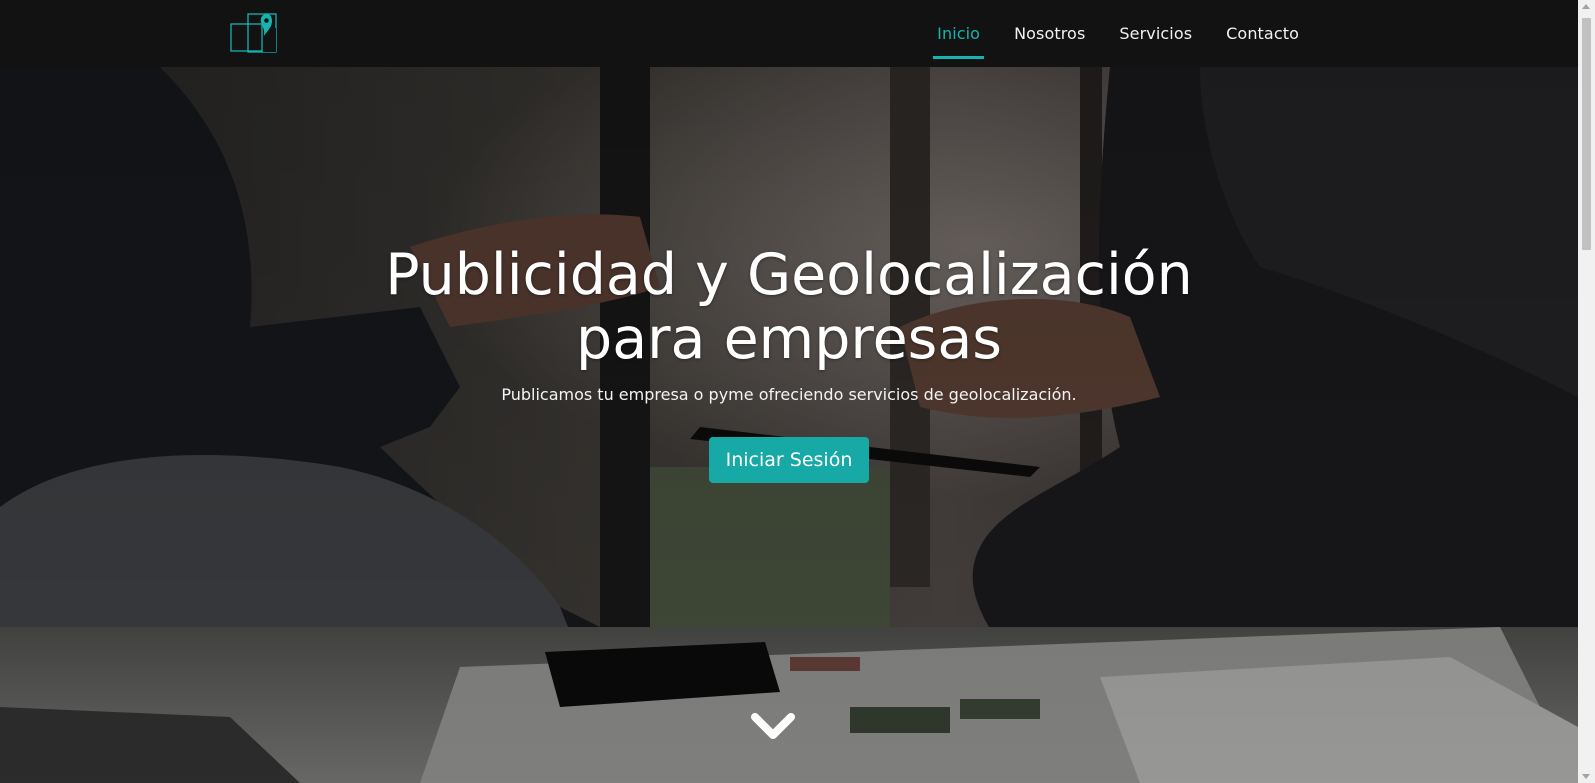 Image resolution: width=1595 pixels, height=783 pixels. What do you see at coordinates (789, 33) in the screenshot?
I see `navbar: Inicio Nosotros Servicios Contacto` at bounding box center [789, 33].